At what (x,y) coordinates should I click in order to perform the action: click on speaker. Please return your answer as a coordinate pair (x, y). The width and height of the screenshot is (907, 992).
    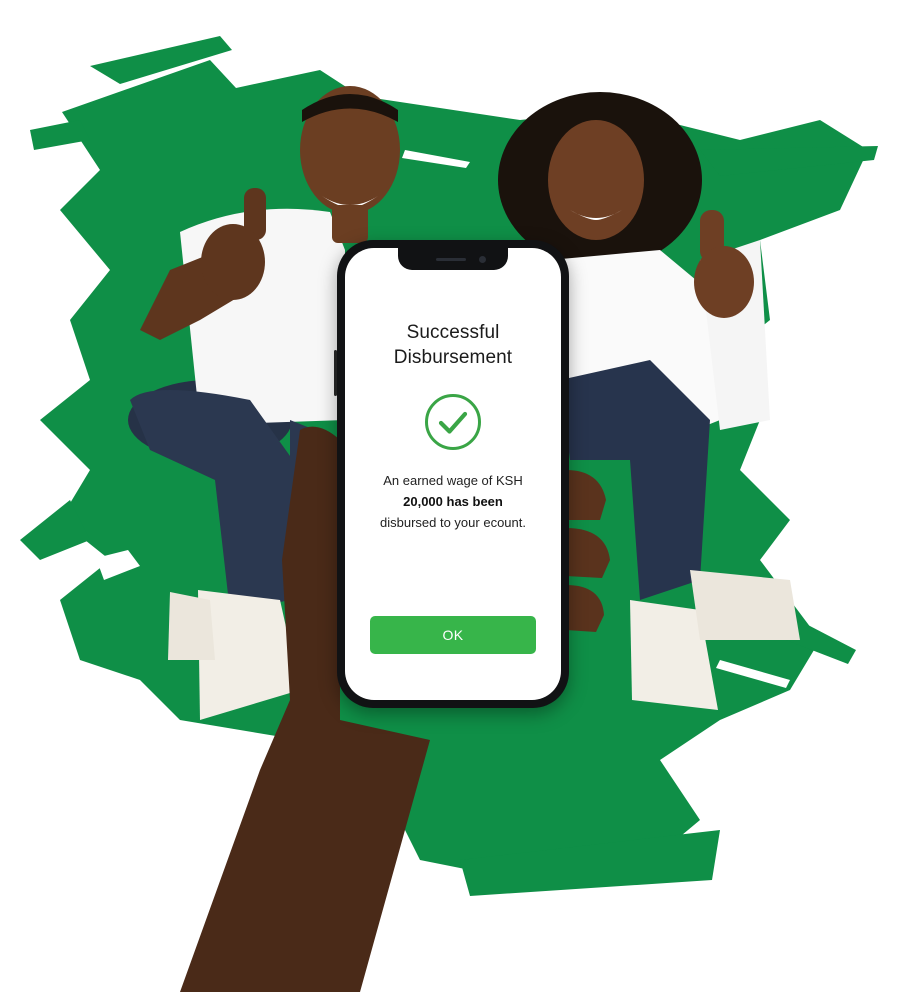
    Looking at the image, I should click on (451, 259).